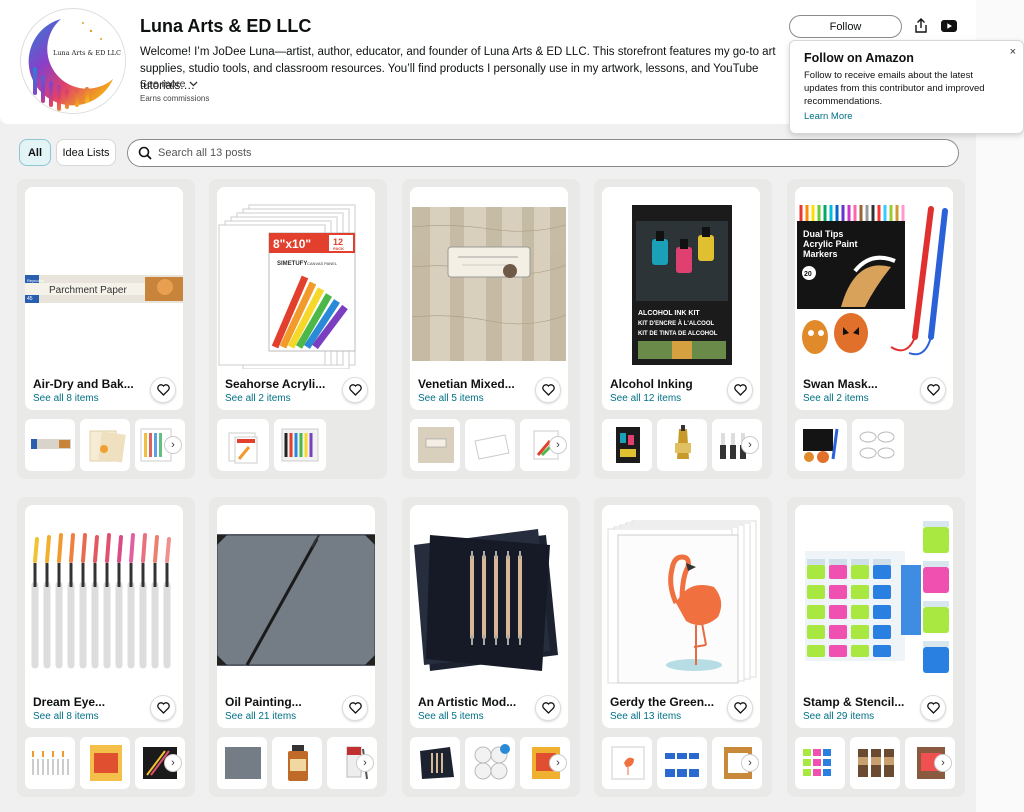 This screenshot has width=1024, height=812. I want to click on see-all-link: See all 29 items, so click(838, 716).